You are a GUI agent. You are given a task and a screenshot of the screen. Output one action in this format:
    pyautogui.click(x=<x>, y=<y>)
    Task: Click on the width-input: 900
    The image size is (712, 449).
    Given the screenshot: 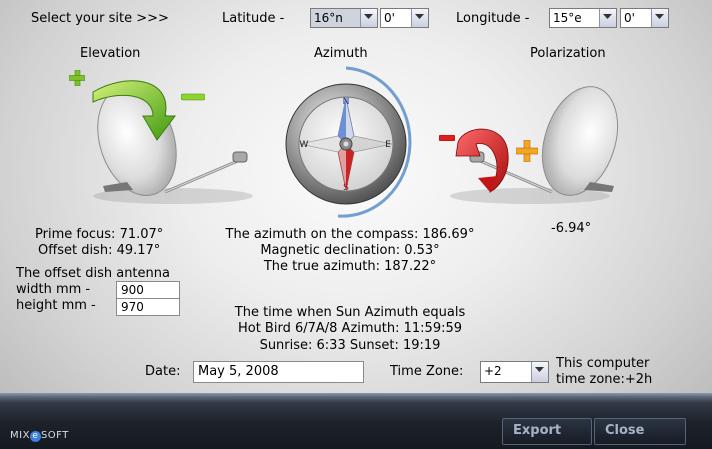 What is the action you would take?
    pyautogui.click(x=148, y=290)
    